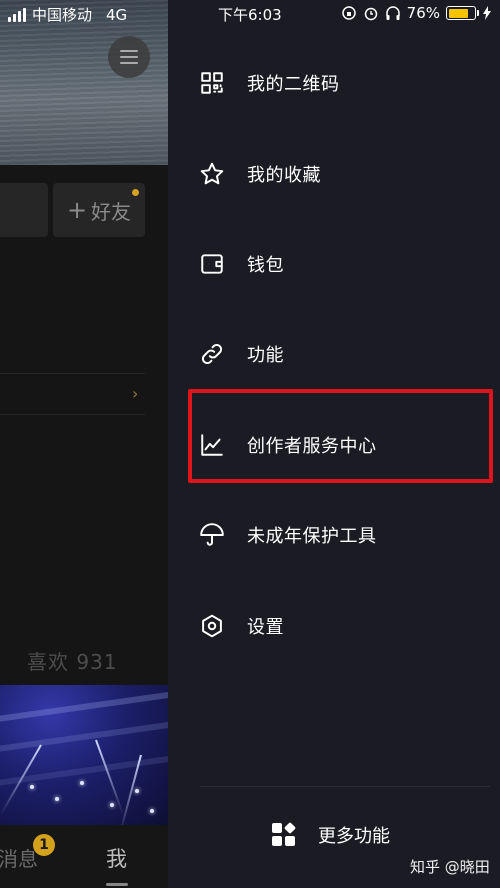 This screenshot has height=888, width=500. I want to click on more-features-button: 更多功能, so click(331, 834).